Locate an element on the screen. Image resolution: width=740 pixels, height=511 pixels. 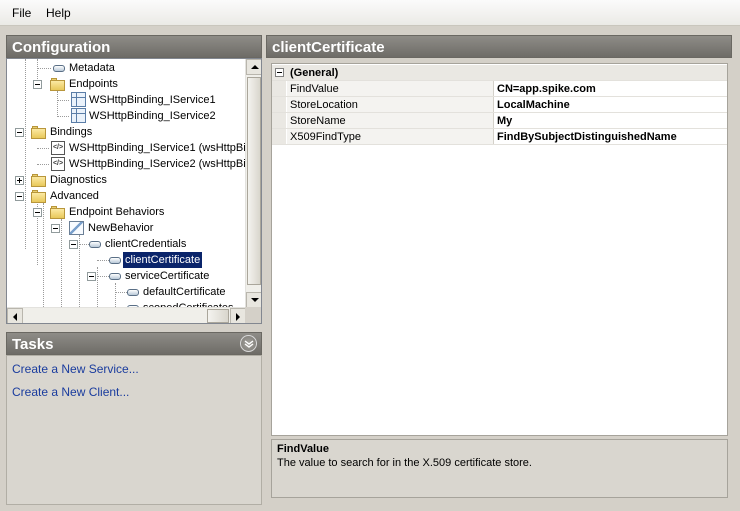
tree-node-endpoints: Endpoints is located at coordinates (126, 84).